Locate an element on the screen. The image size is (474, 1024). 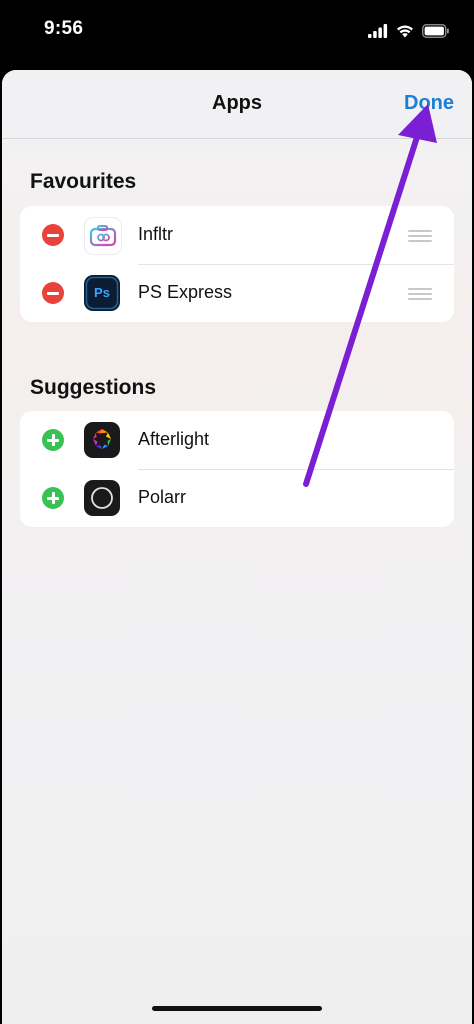
infltr-camera-icon is located at coordinates (103, 236).